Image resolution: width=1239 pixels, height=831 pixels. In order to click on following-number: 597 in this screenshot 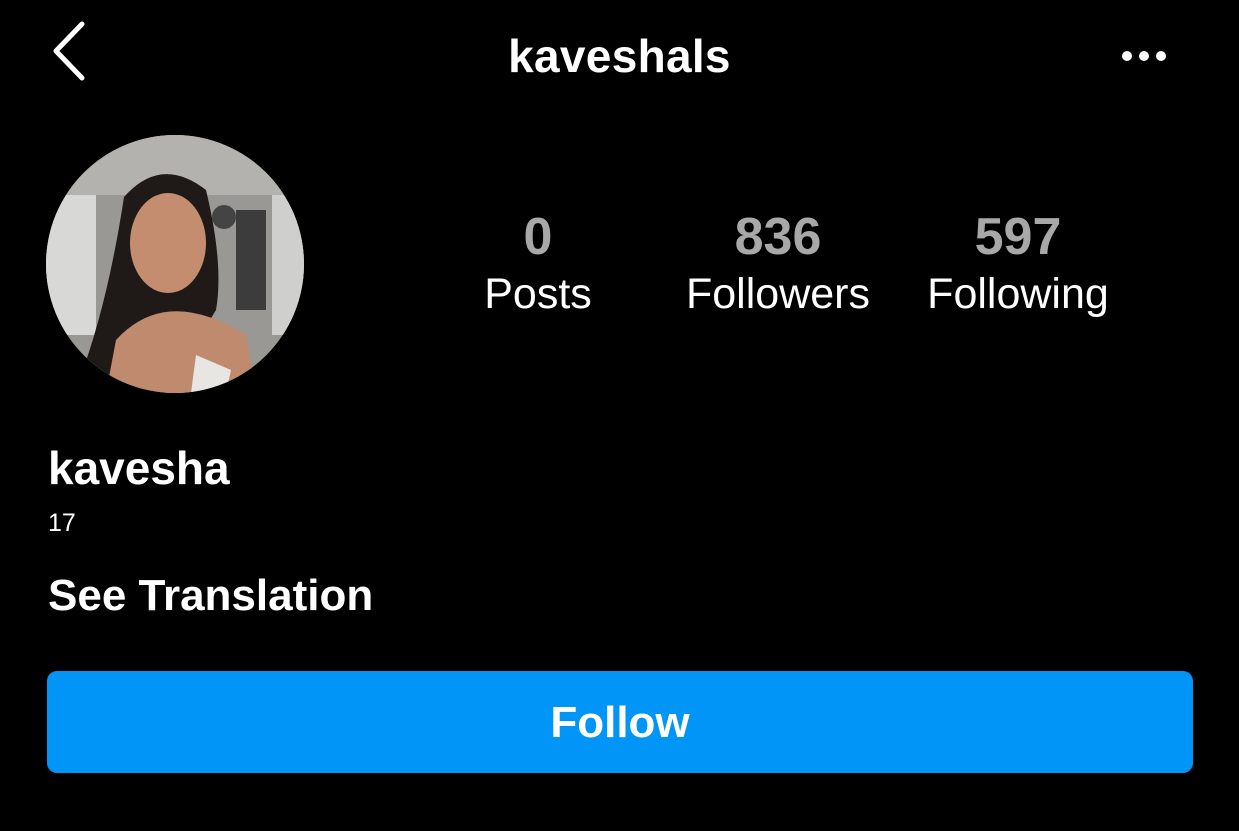, I will do `click(1018, 237)`.